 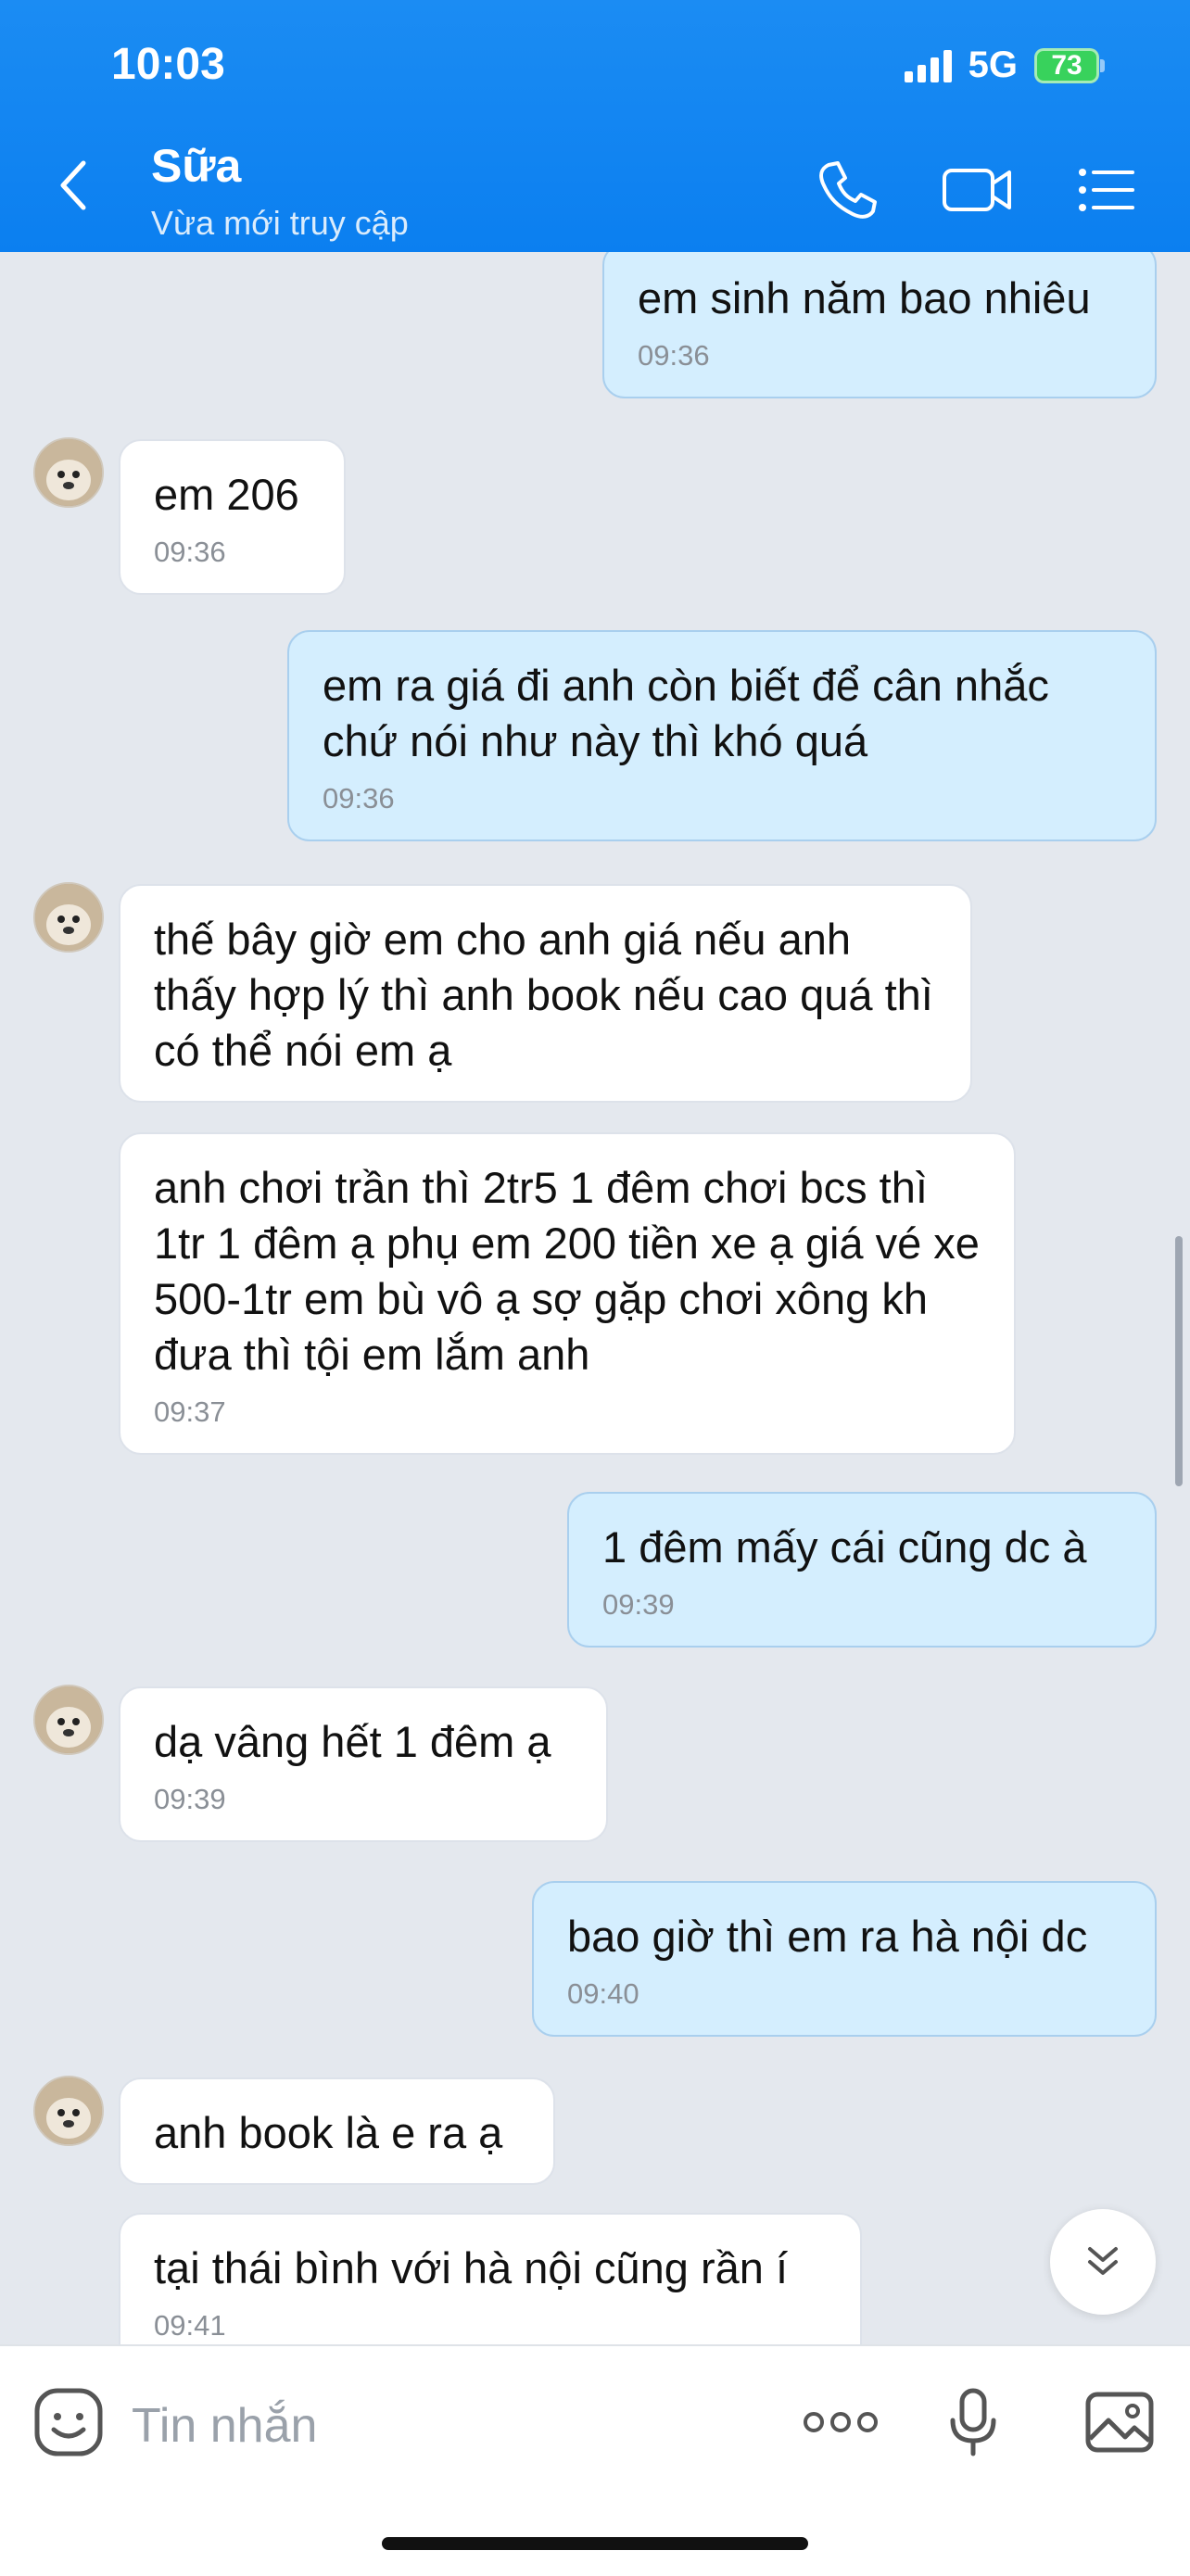 I want to click on message-text: anh book là e ra ạ, so click(x=328, y=2132).